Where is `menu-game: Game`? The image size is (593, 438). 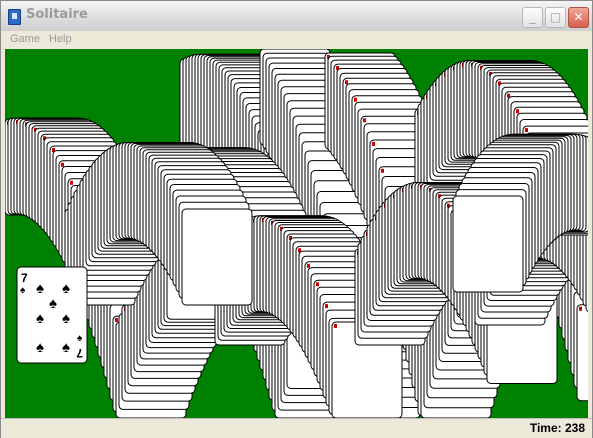
menu-game: Game is located at coordinates (25, 39).